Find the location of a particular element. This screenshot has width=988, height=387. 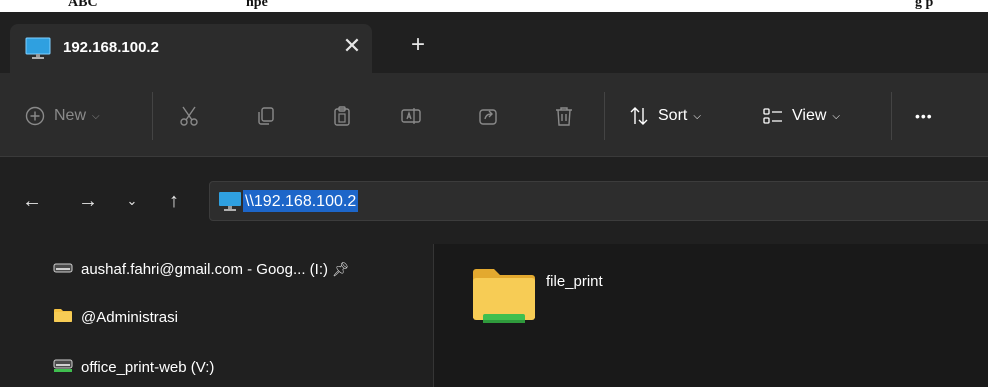

cut-button is located at coordinates (189, 116).